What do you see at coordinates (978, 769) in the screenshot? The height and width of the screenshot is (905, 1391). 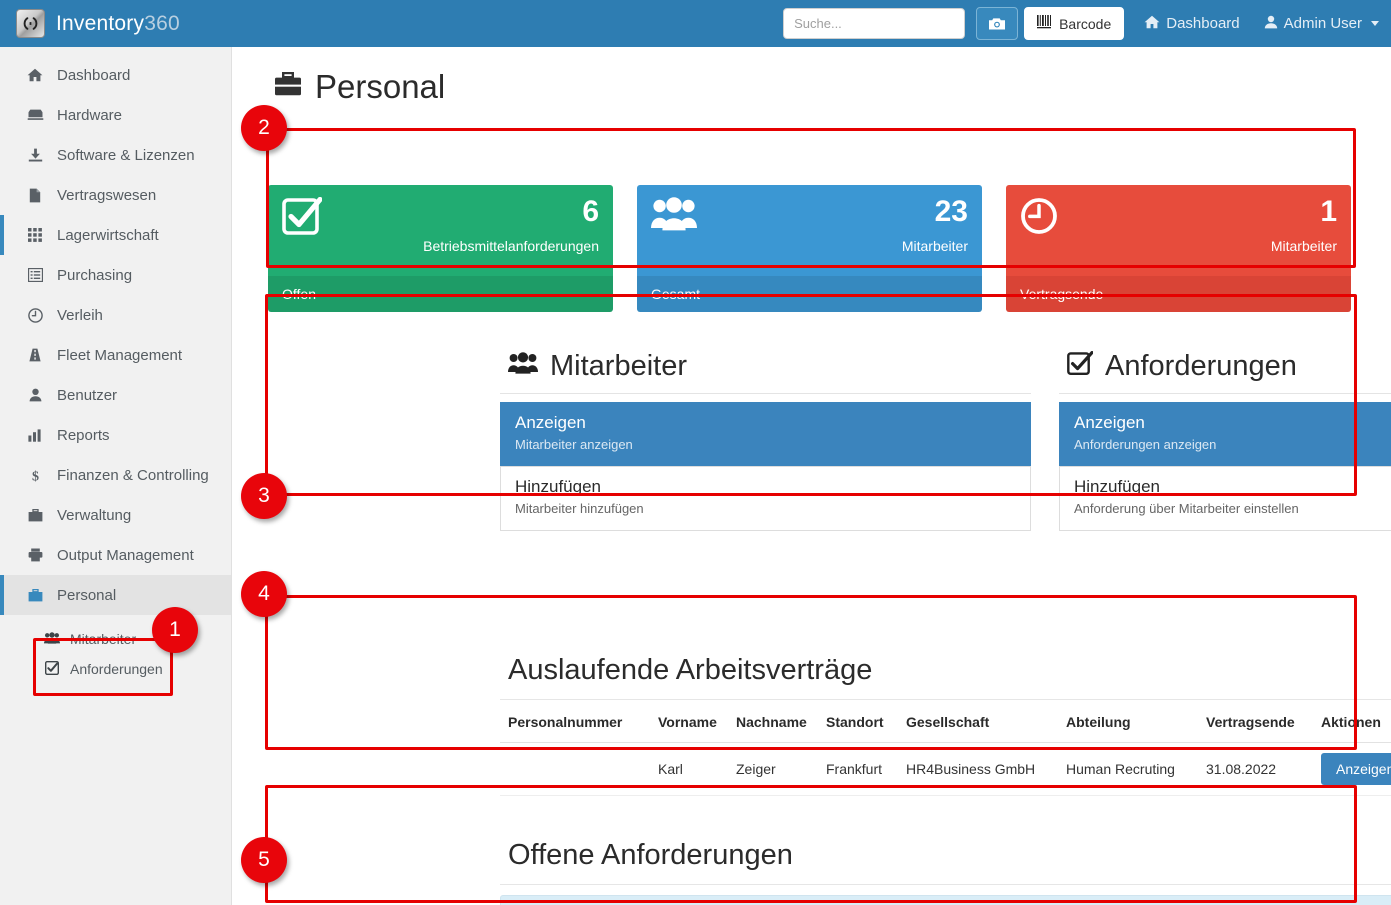 I see `cell-gesellschaft: HR4Business GmbH` at bounding box center [978, 769].